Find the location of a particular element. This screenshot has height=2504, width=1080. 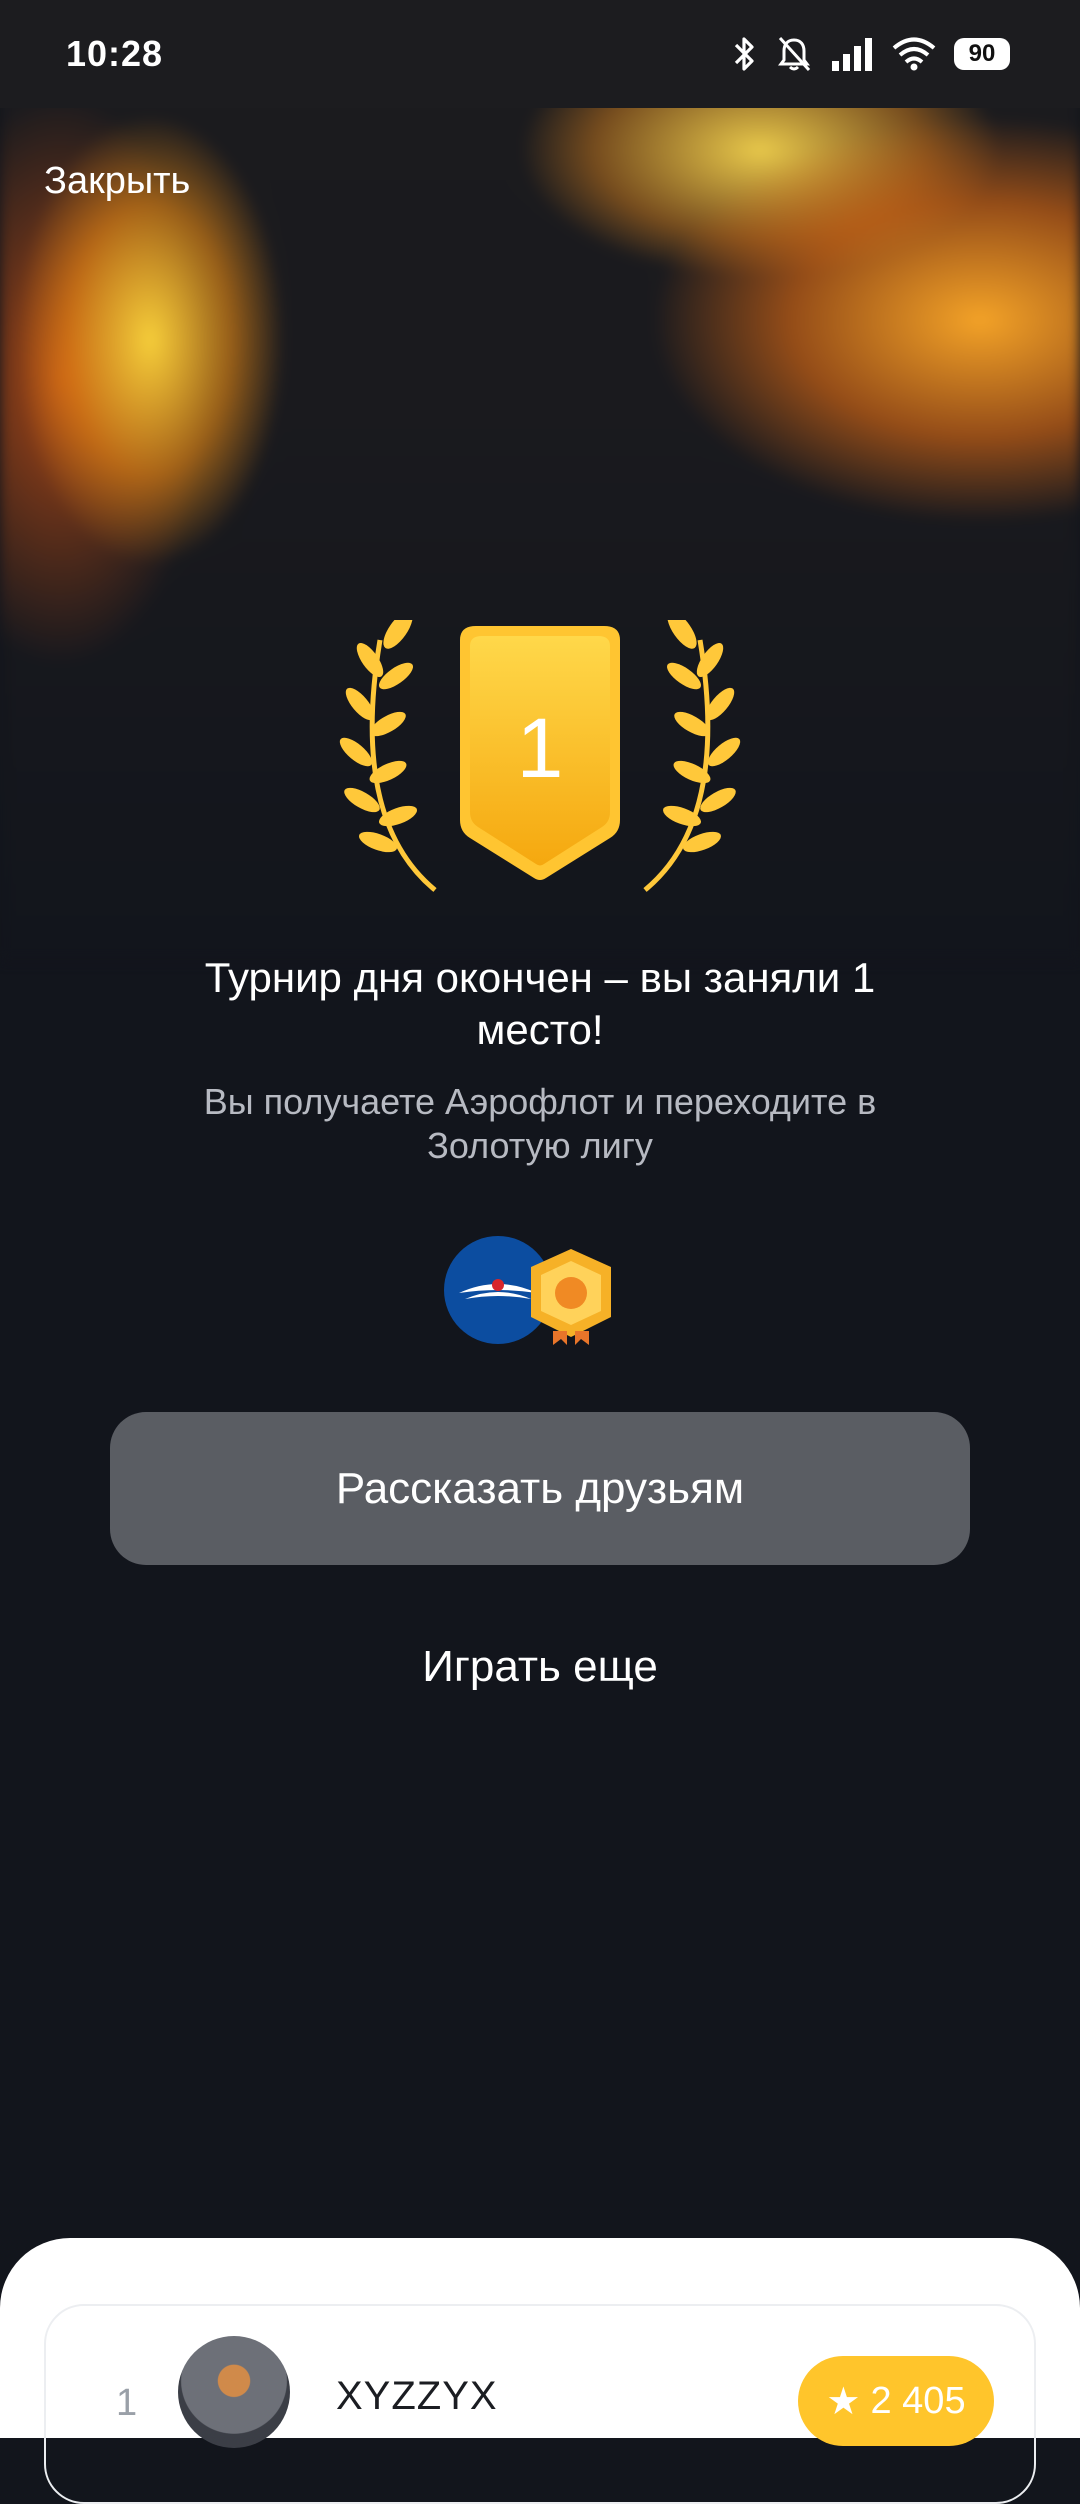

score-badge: ★ 2 405 is located at coordinates (896, 2401).